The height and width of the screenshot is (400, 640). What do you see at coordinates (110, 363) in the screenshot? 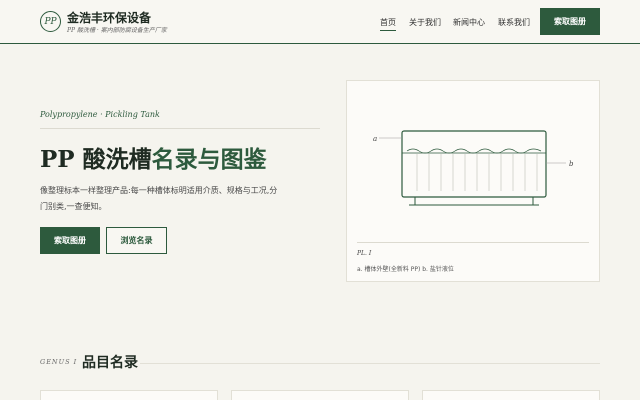
I see `section-title: 品目名录` at bounding box center [110, 363].